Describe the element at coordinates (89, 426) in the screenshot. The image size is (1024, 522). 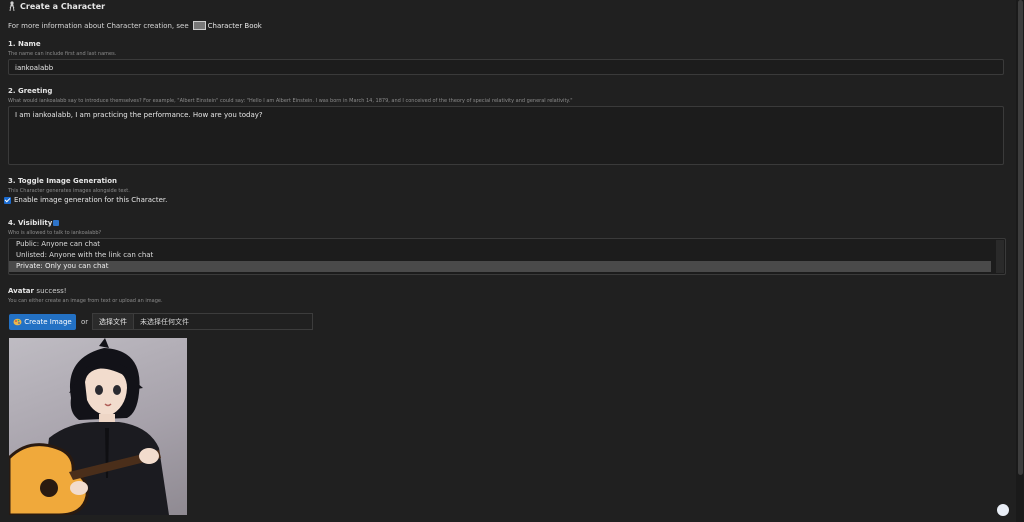
I see `avatar-illustration` at that location.